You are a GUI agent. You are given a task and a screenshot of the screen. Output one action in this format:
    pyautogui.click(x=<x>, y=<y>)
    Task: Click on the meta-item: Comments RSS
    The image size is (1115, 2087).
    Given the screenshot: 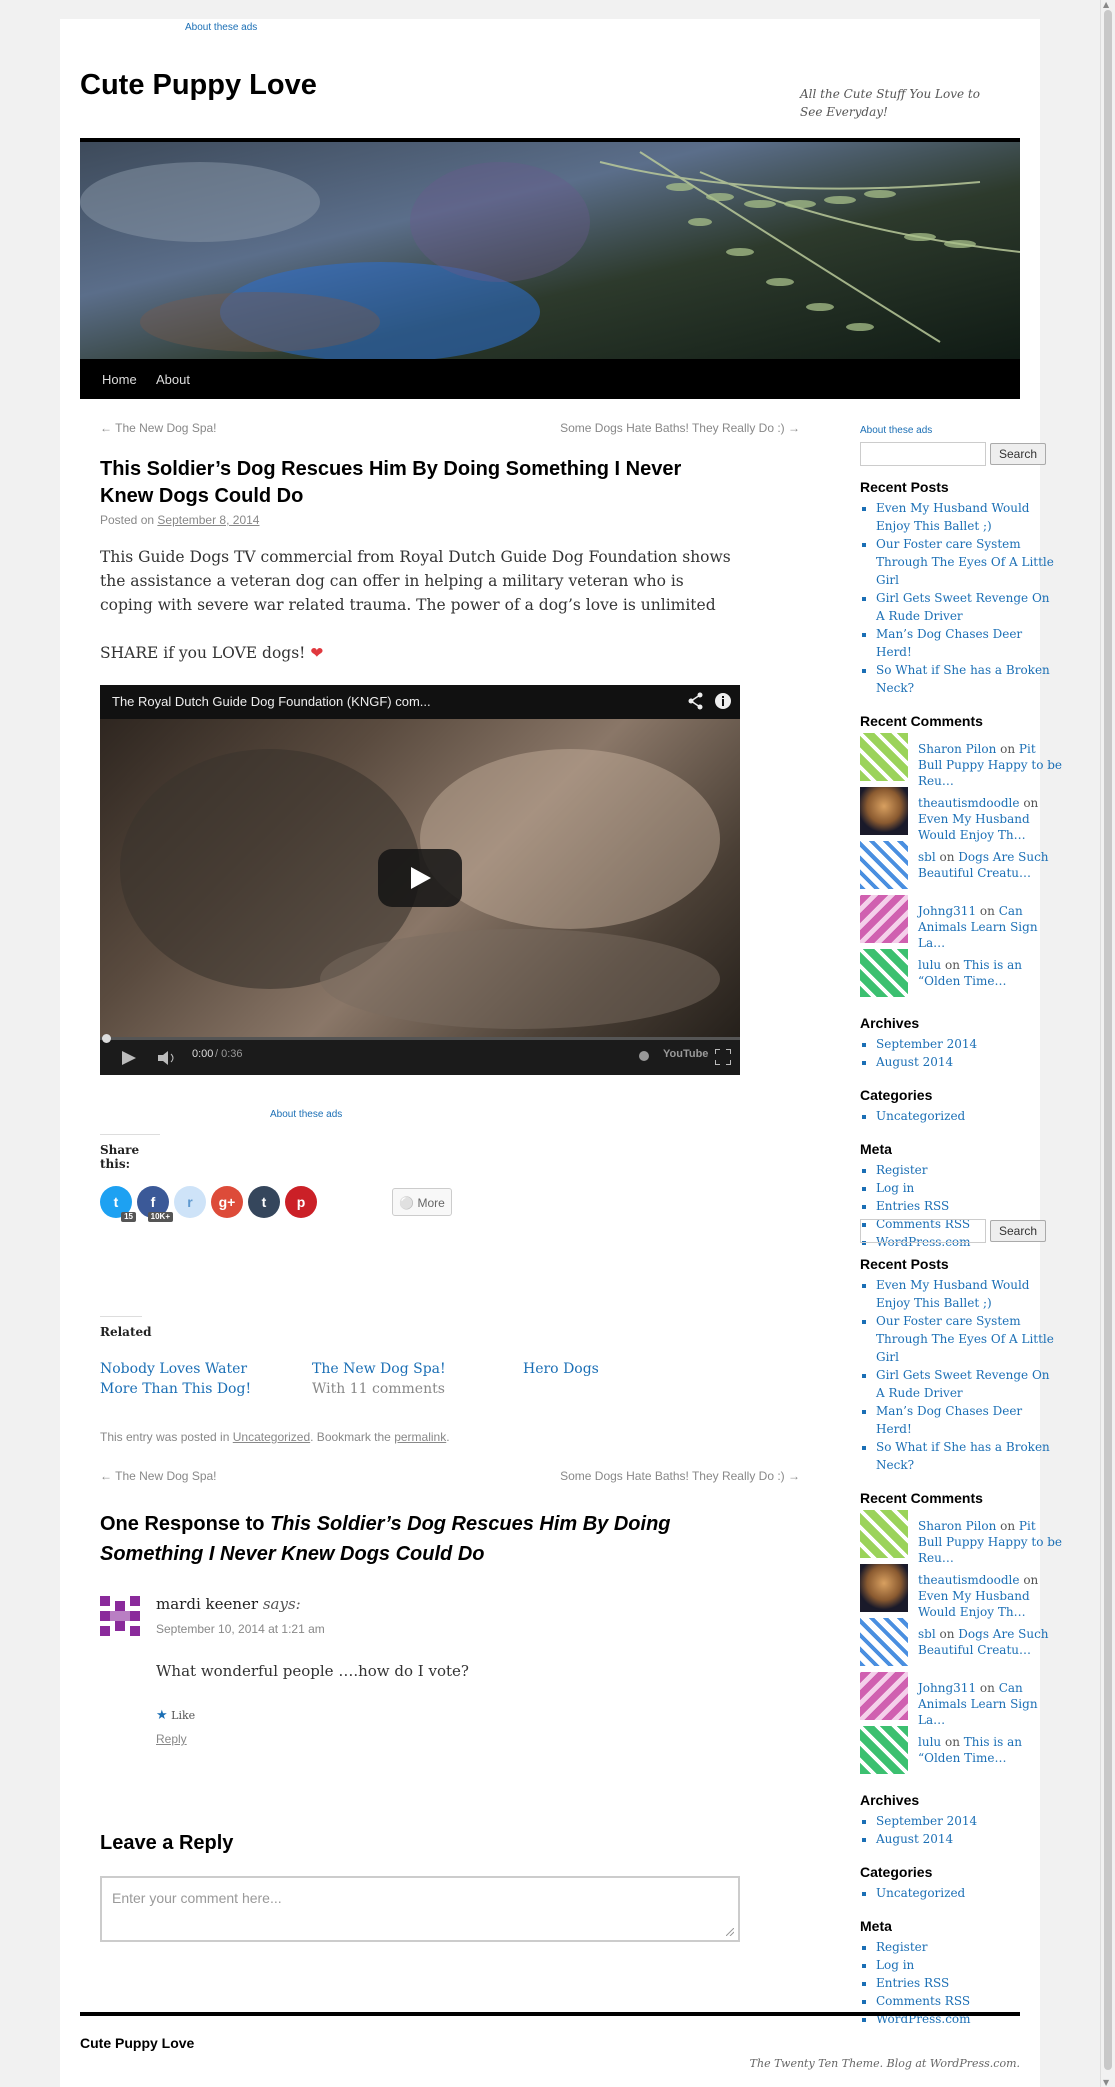 What is the action you would take?
    pyautogui.click(x=968, y=2001)
    